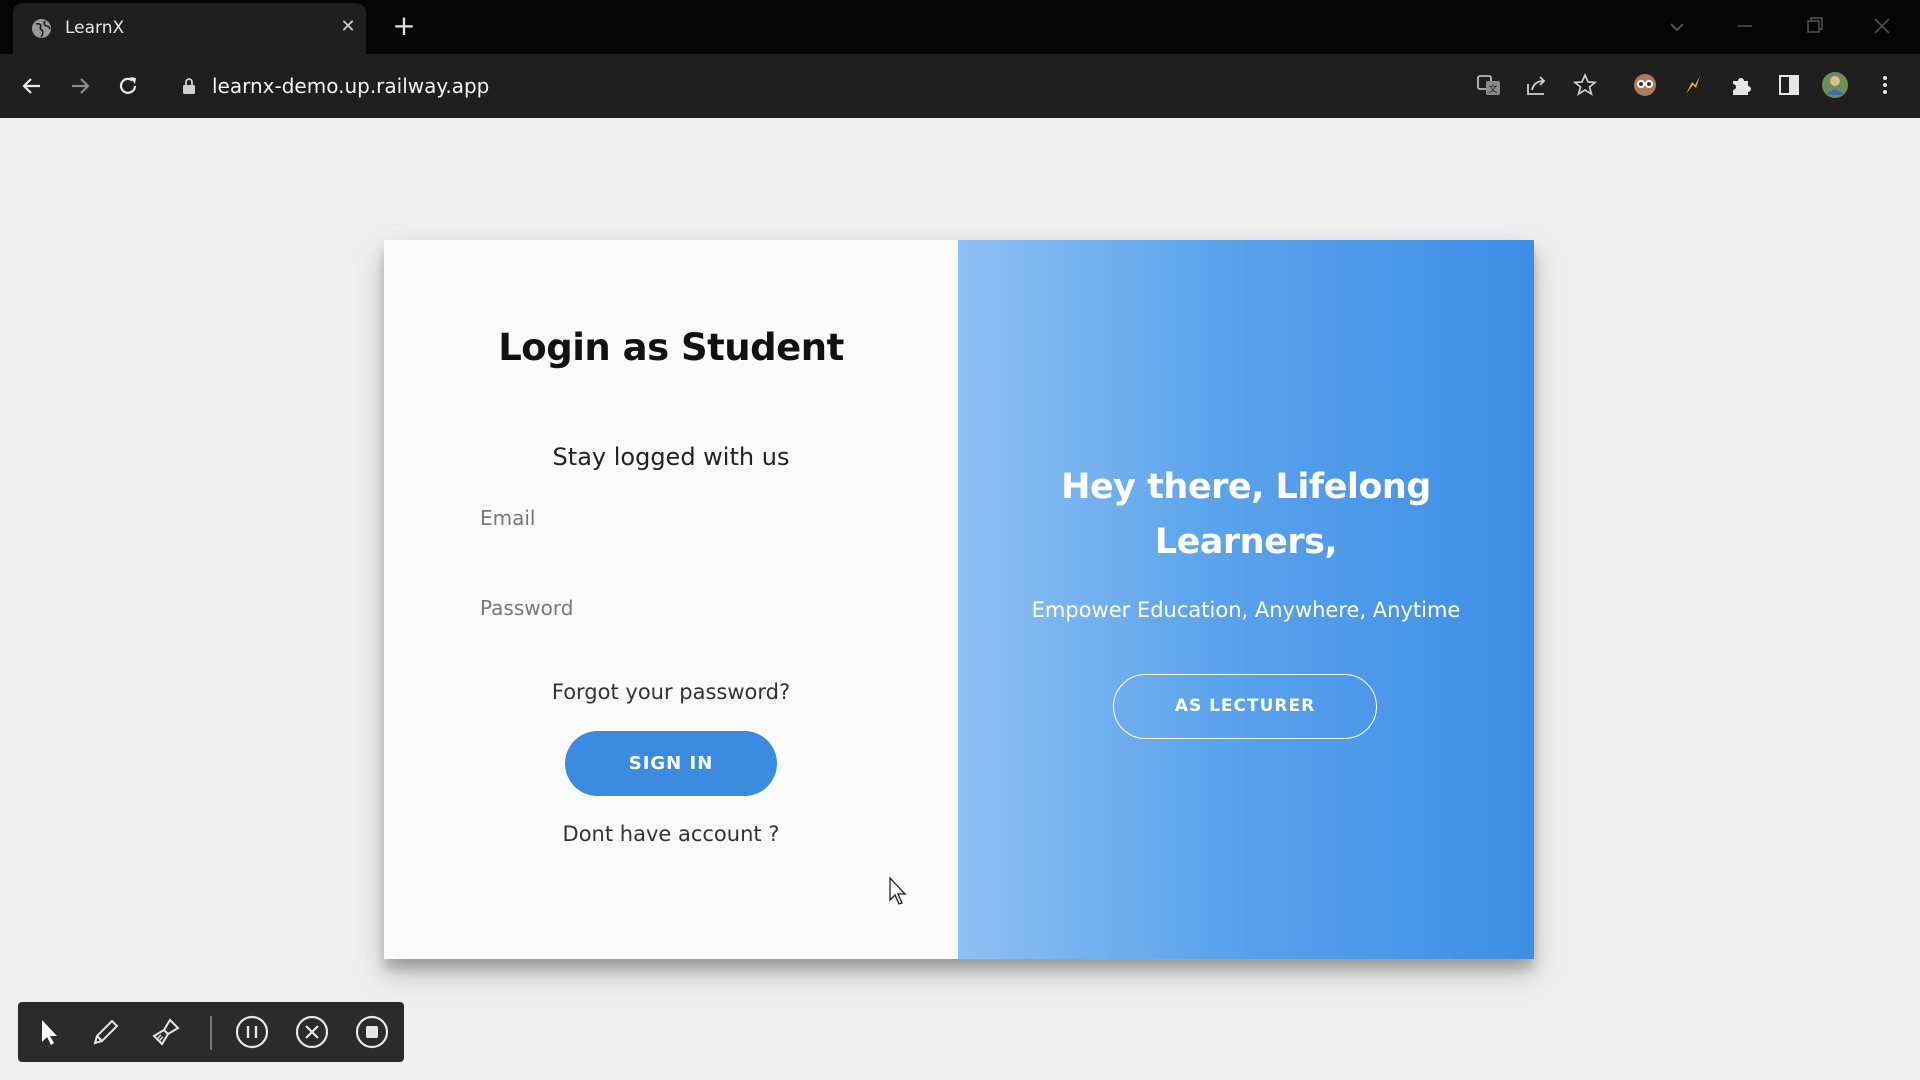 Image resolution: width=1920 pixels, height=1080 pixels. Describe the element at coordinates (1835, 85) in the screenshot. I see `profile-avatar-icon` at that location.